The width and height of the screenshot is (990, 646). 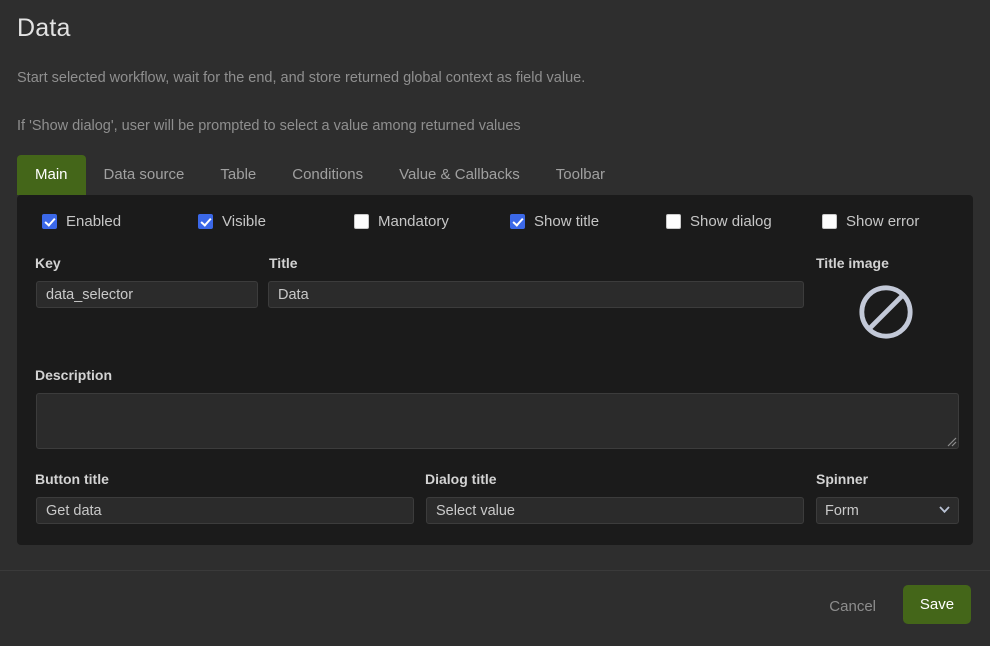 What do you see at coordinates (852, 263) in the screenshot?
I see `title-image-label: Title image` at bounding box center [852, 263].